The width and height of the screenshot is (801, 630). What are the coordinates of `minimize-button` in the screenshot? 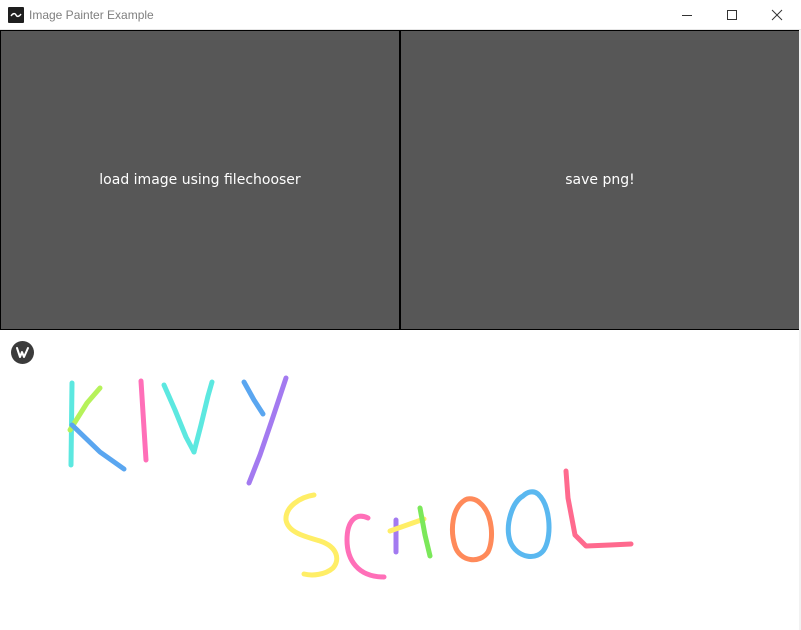 It's located at (686, 14).